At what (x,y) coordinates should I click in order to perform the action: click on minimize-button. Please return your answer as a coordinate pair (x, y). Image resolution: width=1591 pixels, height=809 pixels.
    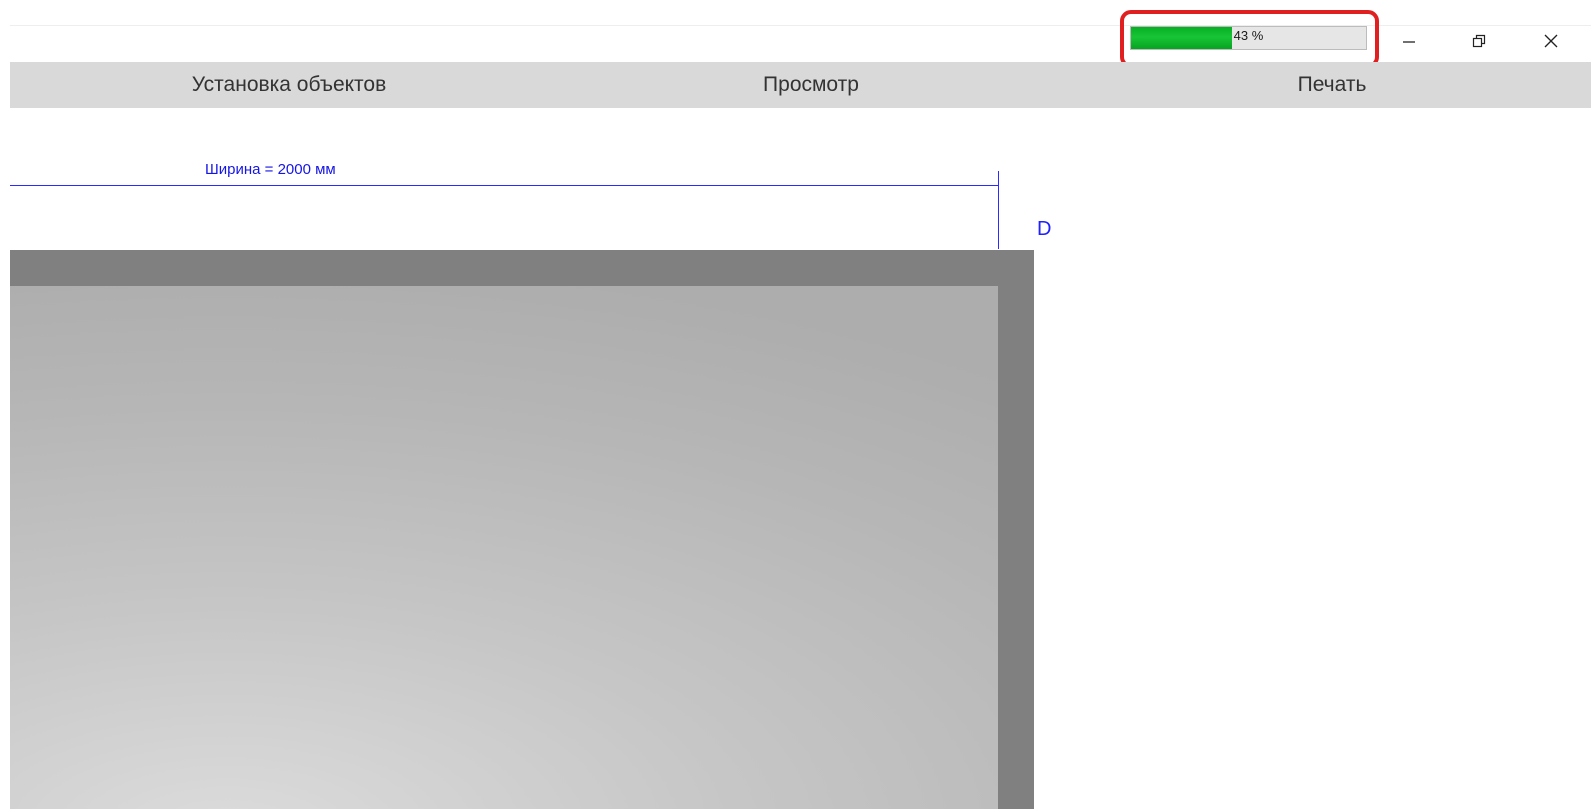
    Looking at the image, I should click on (1409, 41).